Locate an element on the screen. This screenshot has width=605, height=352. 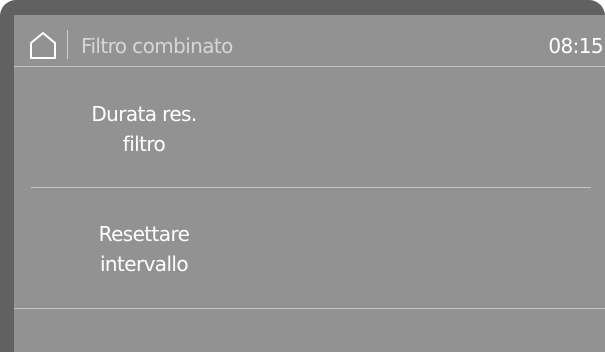
home-button is located at coordinates (43, 45).